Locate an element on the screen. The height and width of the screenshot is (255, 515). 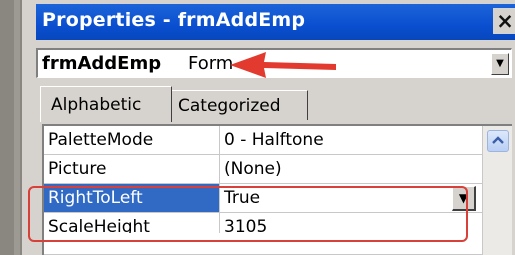
property-name: Picture is located at coordinates (132, 169).